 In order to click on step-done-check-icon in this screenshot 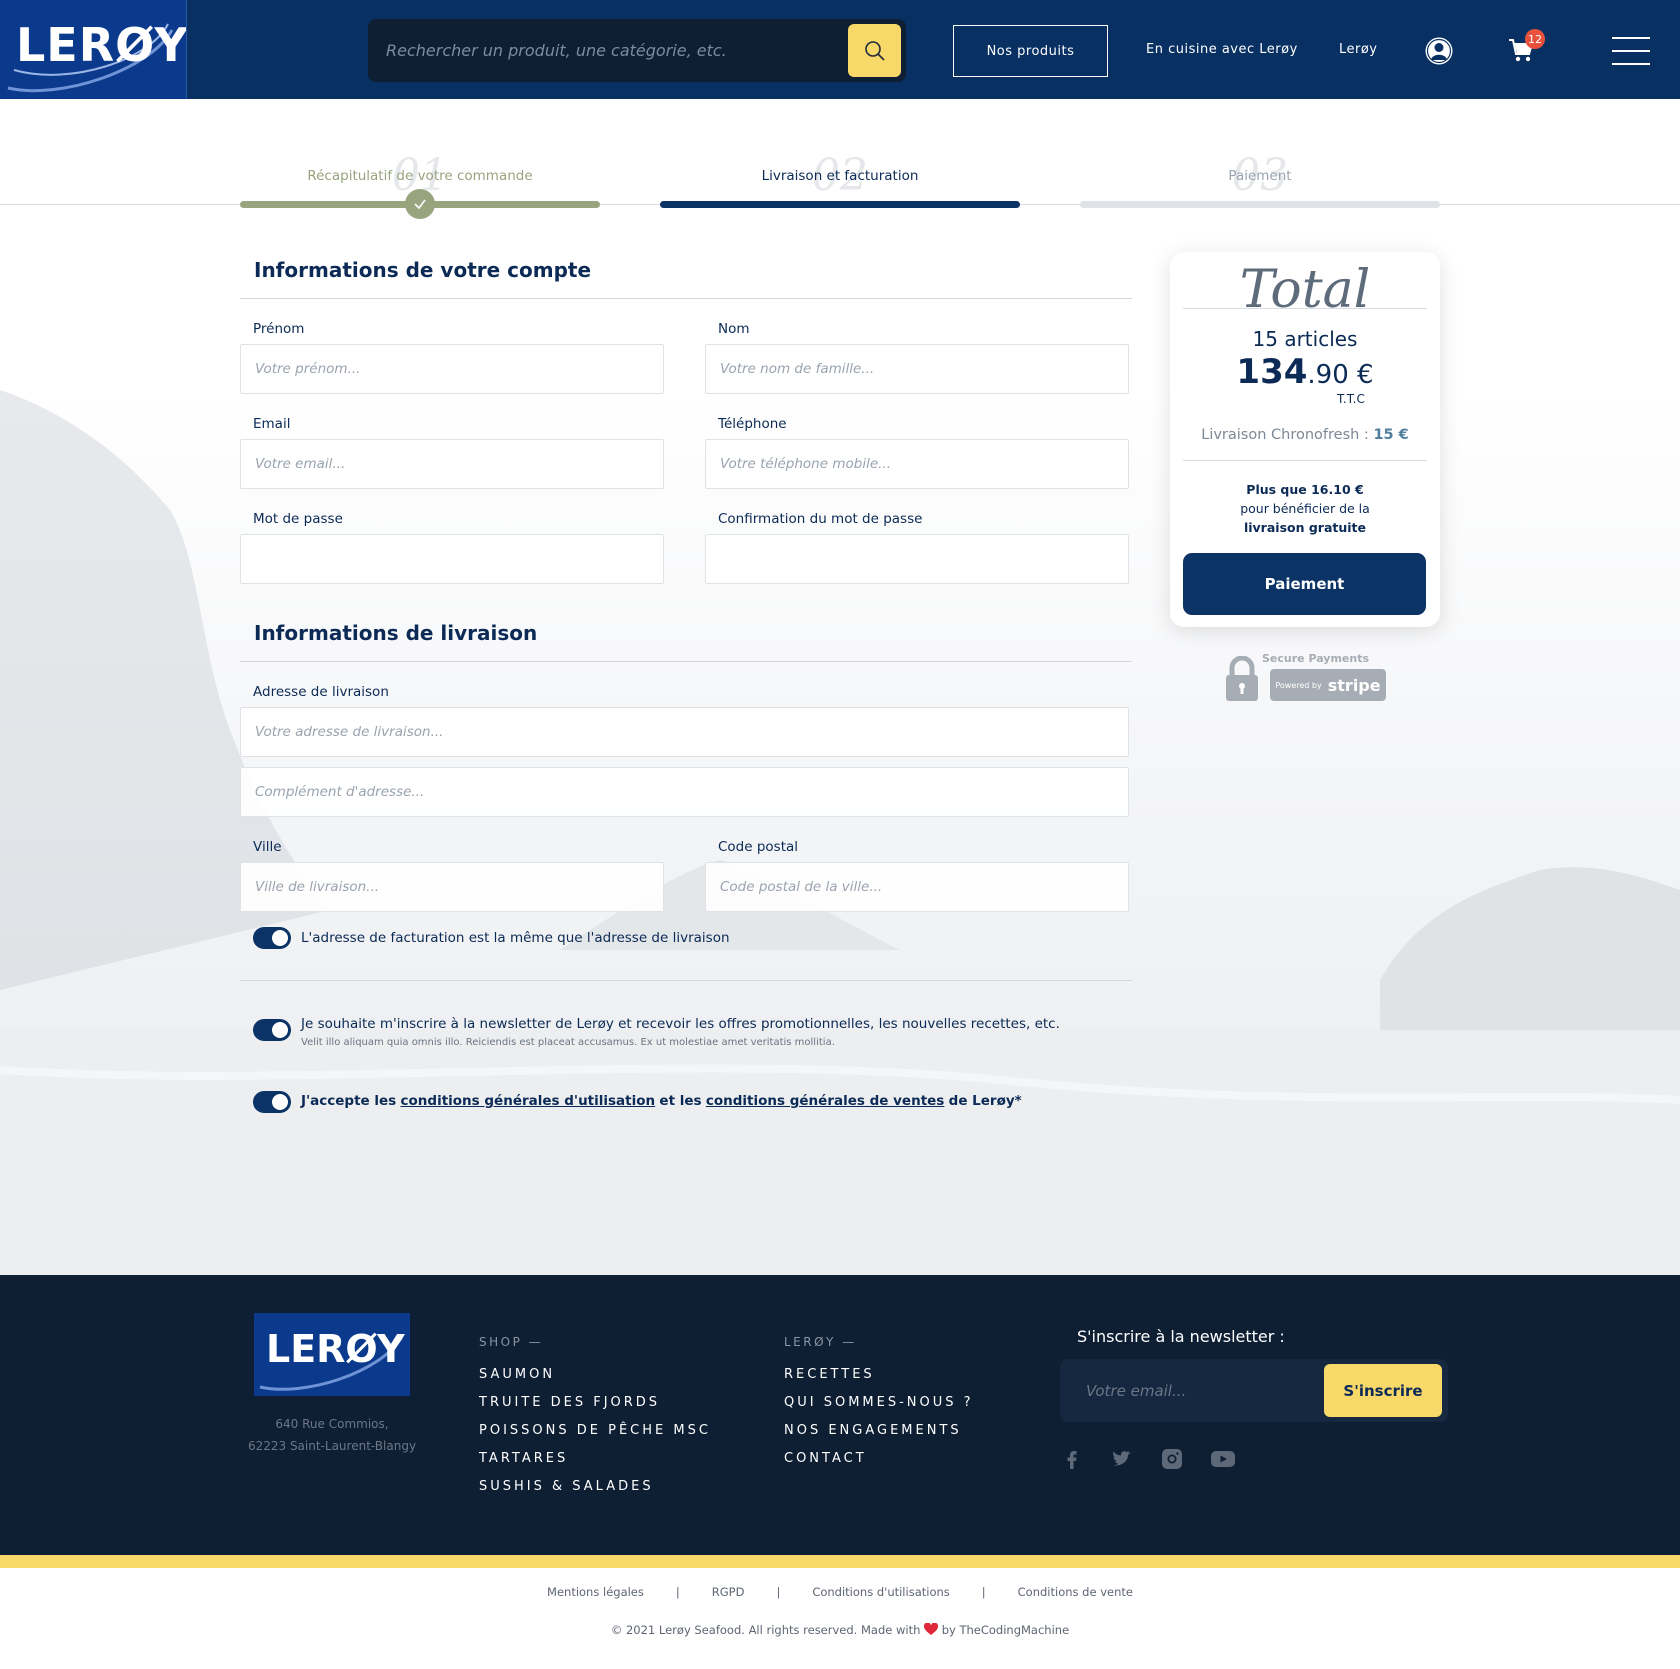, I will do `click(420, 204)`.